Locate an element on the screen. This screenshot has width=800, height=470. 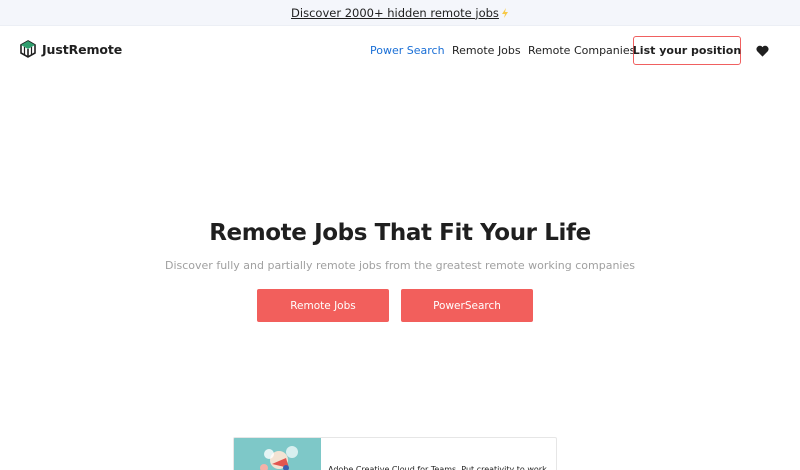
nav-remote-jobs: Remote Jobs is located at coordinates (486, 50).